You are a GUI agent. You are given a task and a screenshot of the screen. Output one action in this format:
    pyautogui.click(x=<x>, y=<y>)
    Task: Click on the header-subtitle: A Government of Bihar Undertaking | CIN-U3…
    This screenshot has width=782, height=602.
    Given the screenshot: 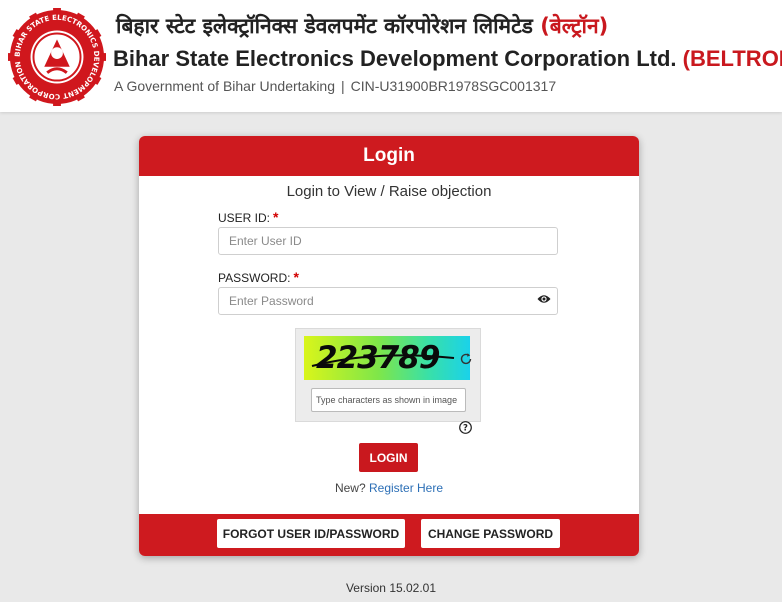 What is the action you would take?
    pyautogui.click(x=335, y=86)
    